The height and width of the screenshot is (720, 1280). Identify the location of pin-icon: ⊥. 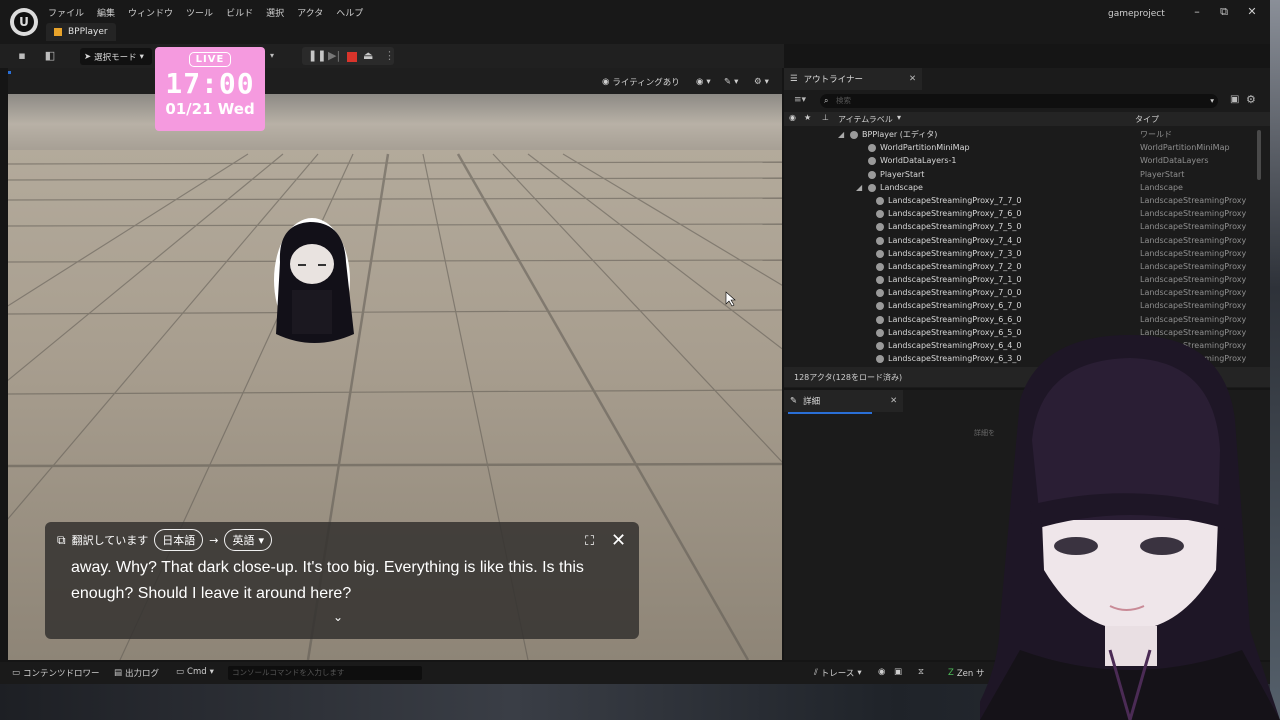
(825, 117).